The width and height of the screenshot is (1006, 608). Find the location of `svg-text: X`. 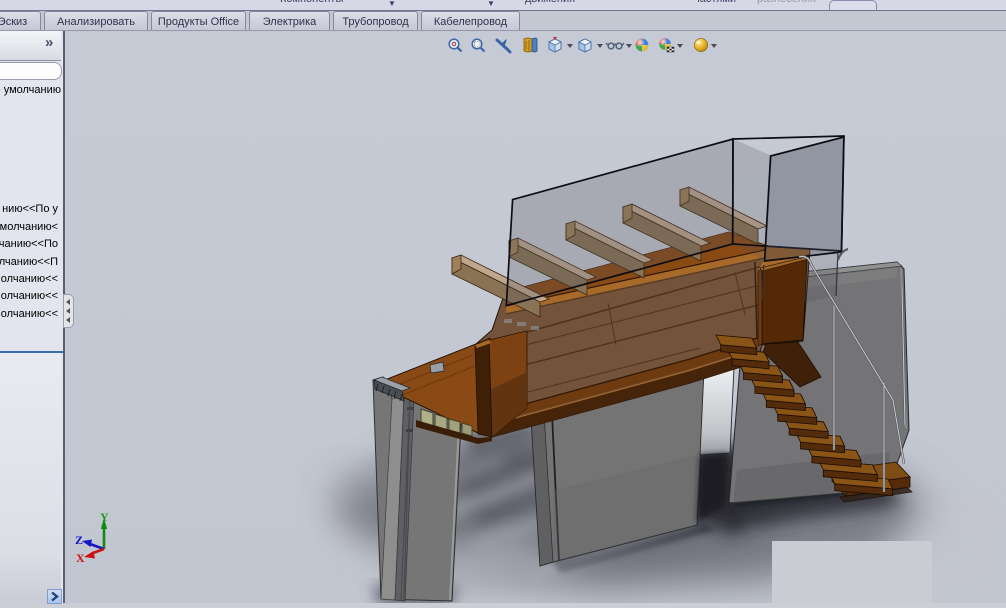

svg-text: X is located at coordinates (80, 558).